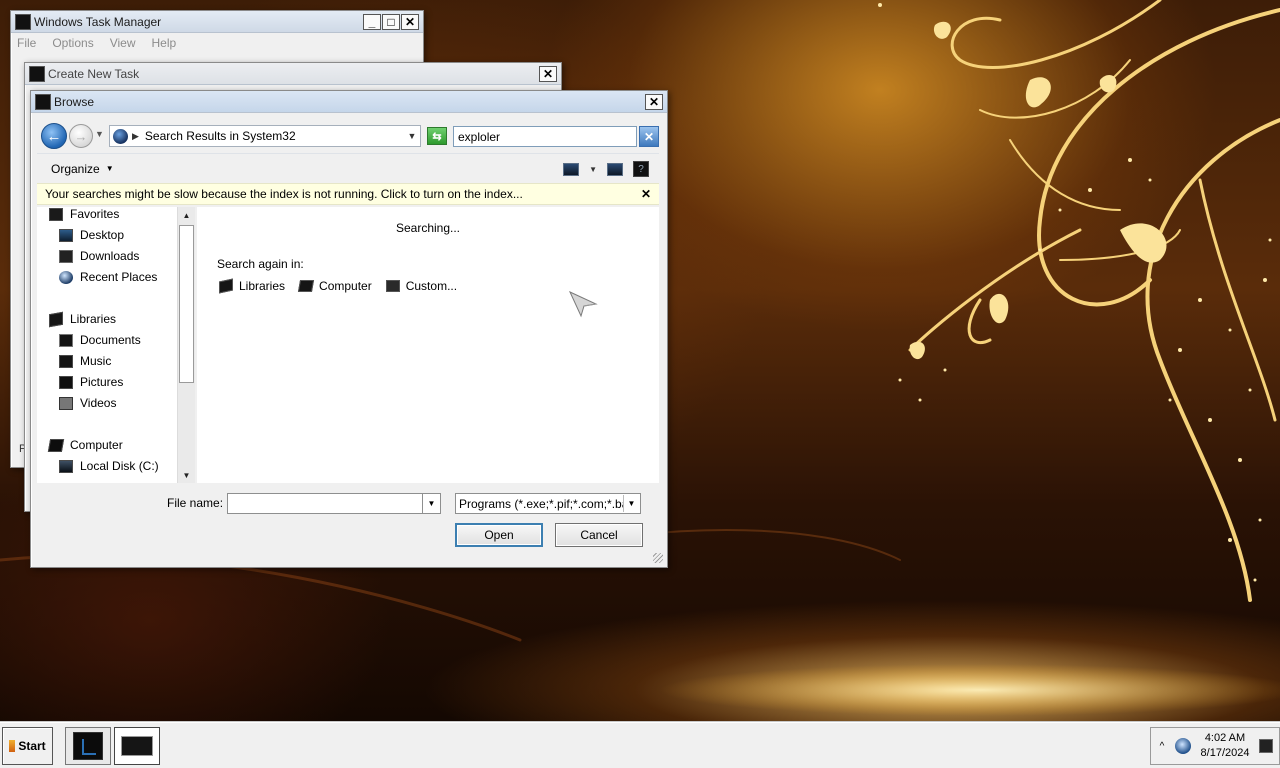 The width and height of the screenshot is (1280, 768). Describe the element at coordinates (1225, 746) in the screenshot. I see `clock: 4:02 AM 8/17/2024` at that location.